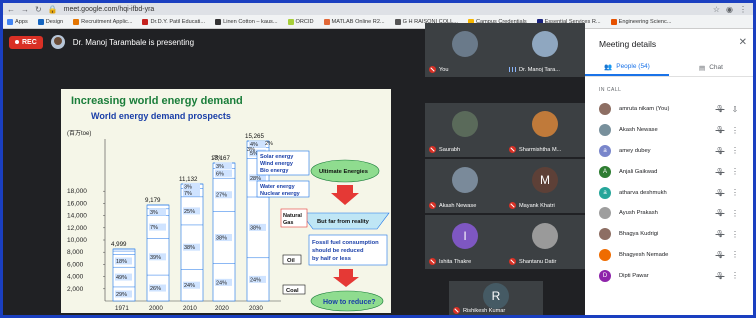 This screenshot has height=318, width=756. I want to click on bookmark-item: Design, so click(50, 21).